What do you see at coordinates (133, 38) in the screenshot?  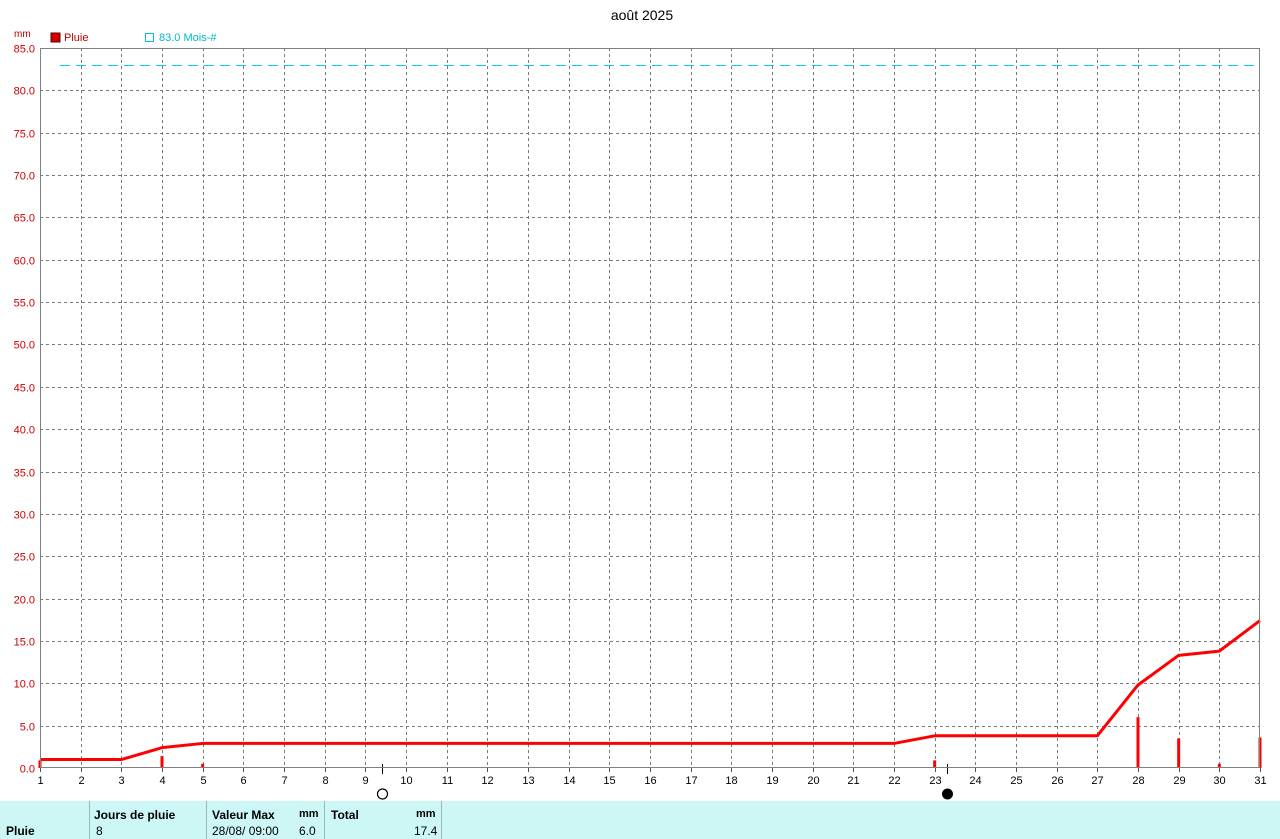 I see `legend: Pluie 83.0 Mois-#` at bounding box center [133, 38].